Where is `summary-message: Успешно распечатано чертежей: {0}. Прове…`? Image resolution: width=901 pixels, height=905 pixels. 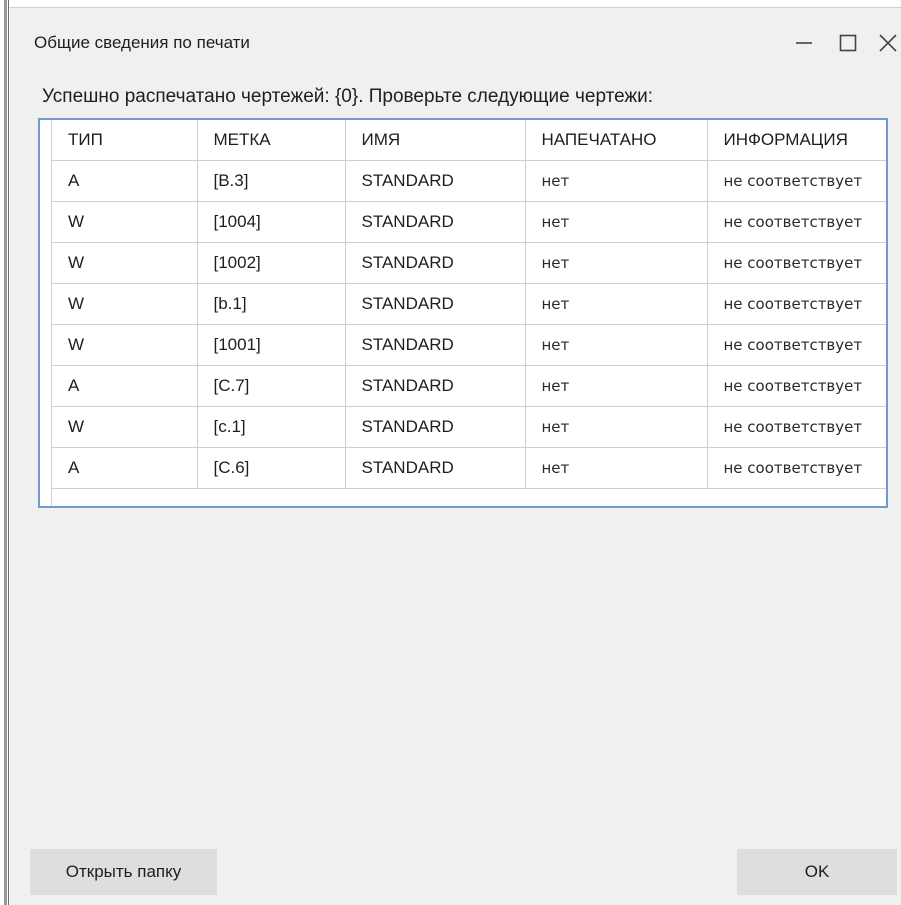
summary-message: Успешно распечатано чертежей: {0}. Прове… is located at coordinates (348, 96).